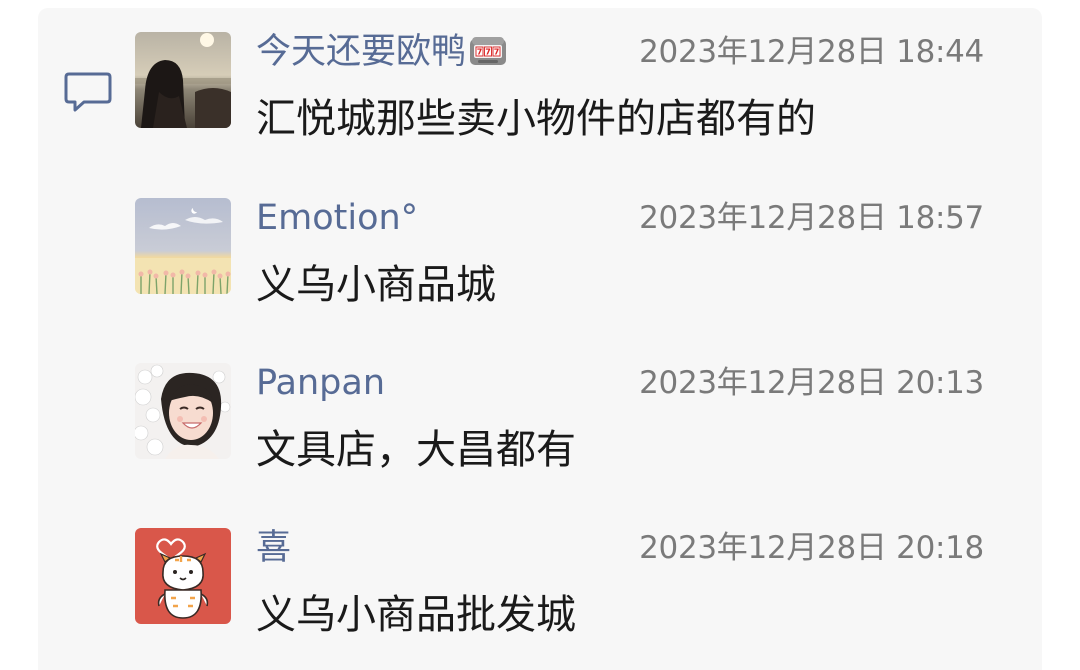 Image resolution: width=1080 pixels, height=670 pixels. I want to click on comment-author: Panpan, so click(320, 383).